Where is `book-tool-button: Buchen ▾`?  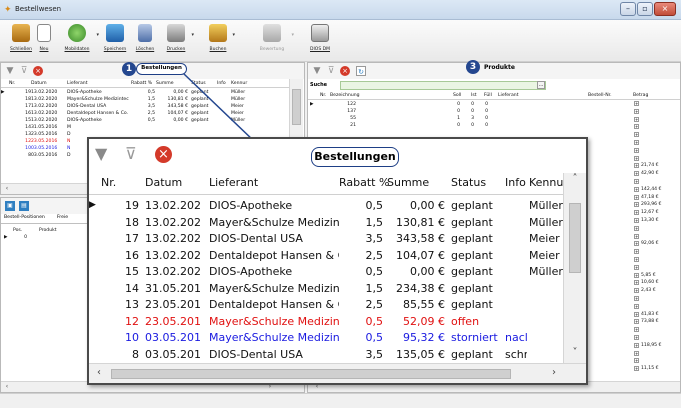 book-tool-button: Buchen ▾ is located at coordinates (220, 41).